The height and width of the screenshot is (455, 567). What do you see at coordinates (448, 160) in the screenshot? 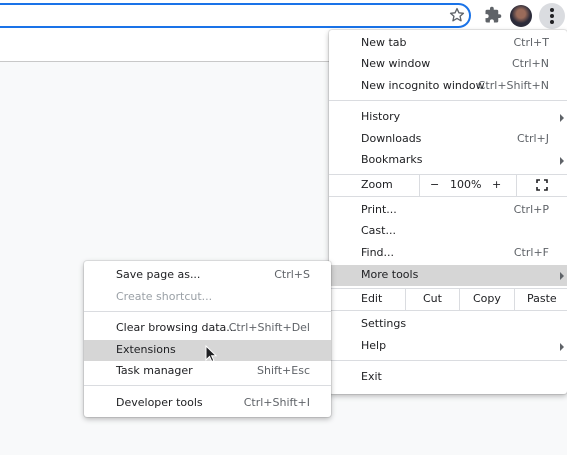
I see `menu-item-bookmarks: Bookmarks` at bounding box center [448, 160].